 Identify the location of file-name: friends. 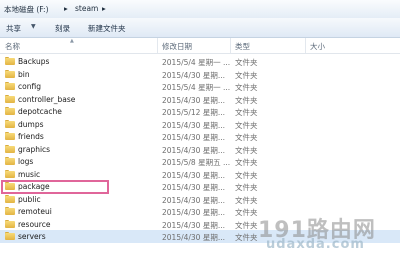
(31, 136).